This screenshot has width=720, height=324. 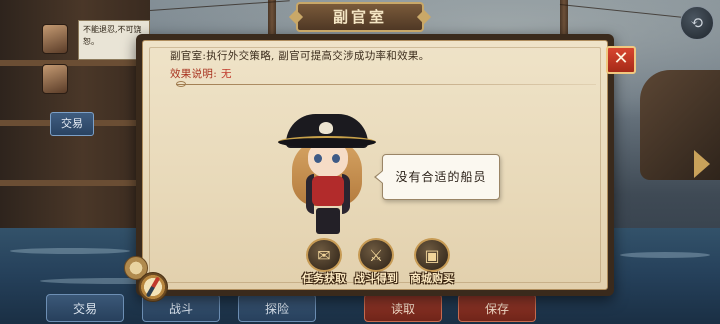 I want to click on effect-label: 效果说明:, so click(x=194, y=74).